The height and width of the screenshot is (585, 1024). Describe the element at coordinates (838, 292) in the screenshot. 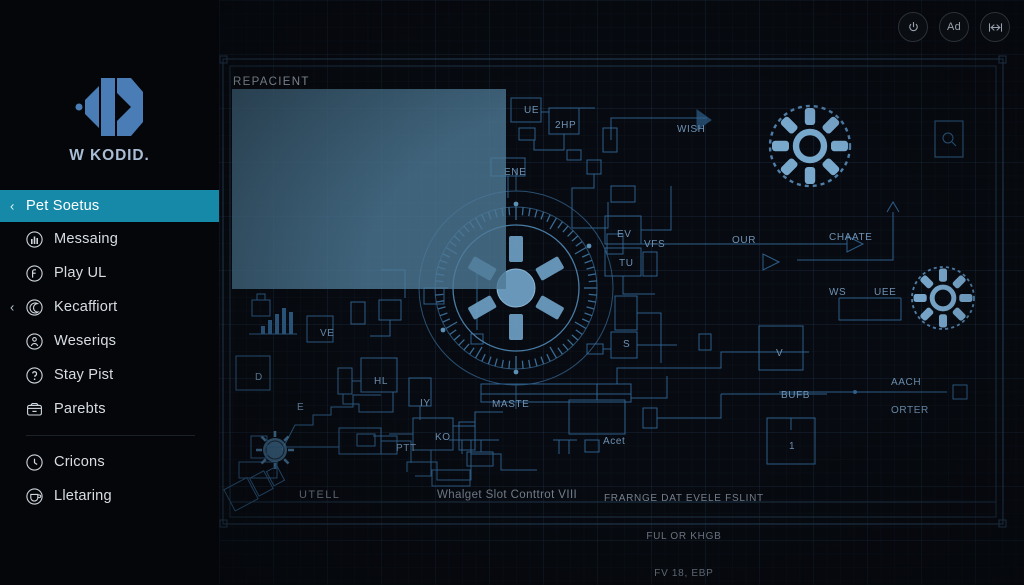

I see `blueprint-label: WS` at that location.